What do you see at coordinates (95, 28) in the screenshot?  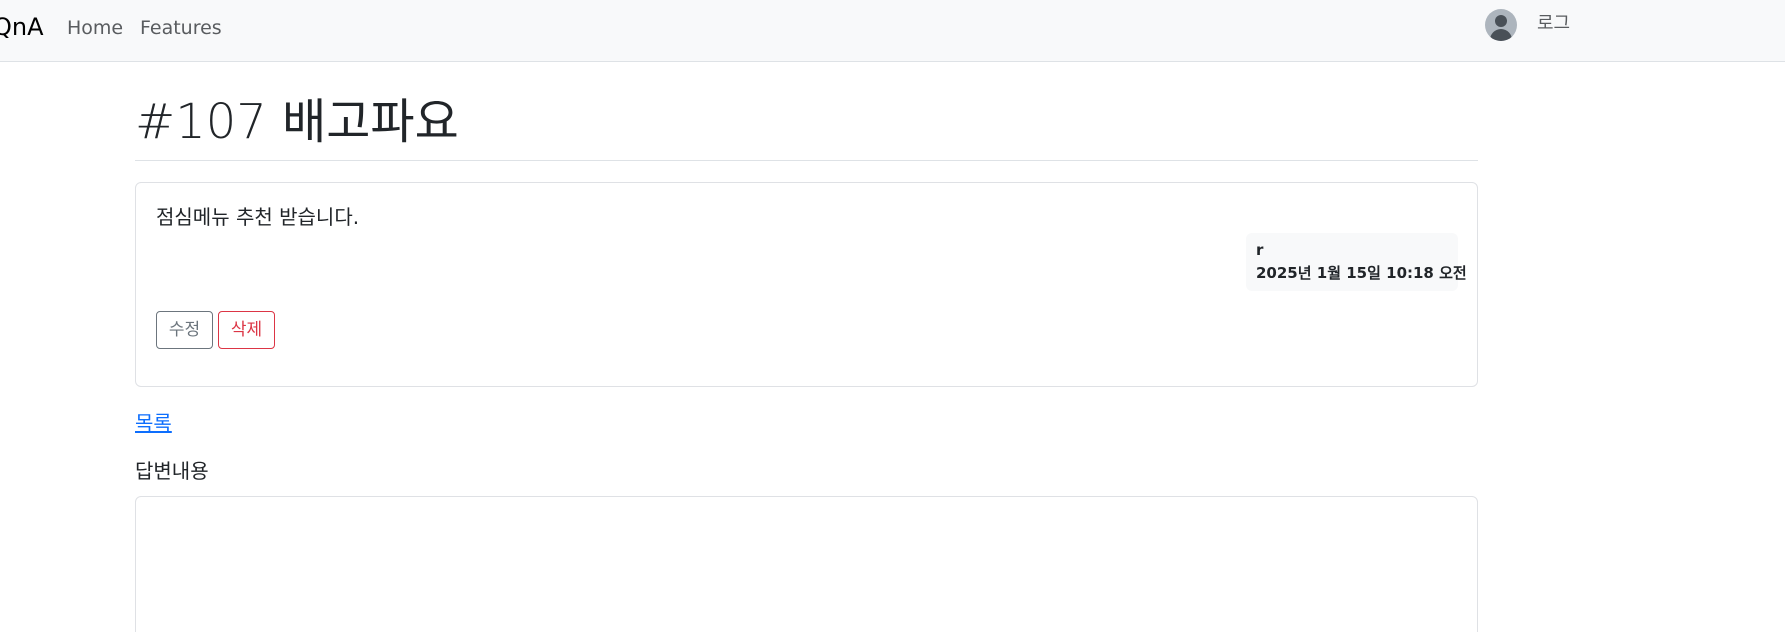 I see `nav-link-home: Home` at bounding box center [95, 28].